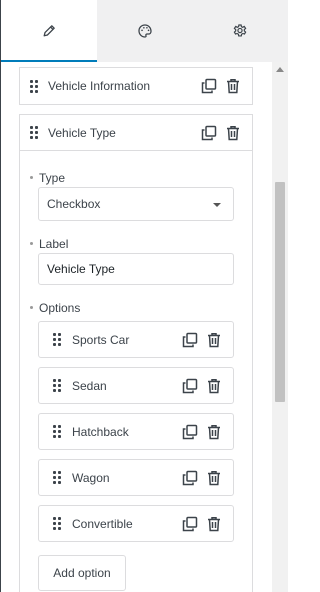  I want to click on option-item: Convertible, so click(136, 523).